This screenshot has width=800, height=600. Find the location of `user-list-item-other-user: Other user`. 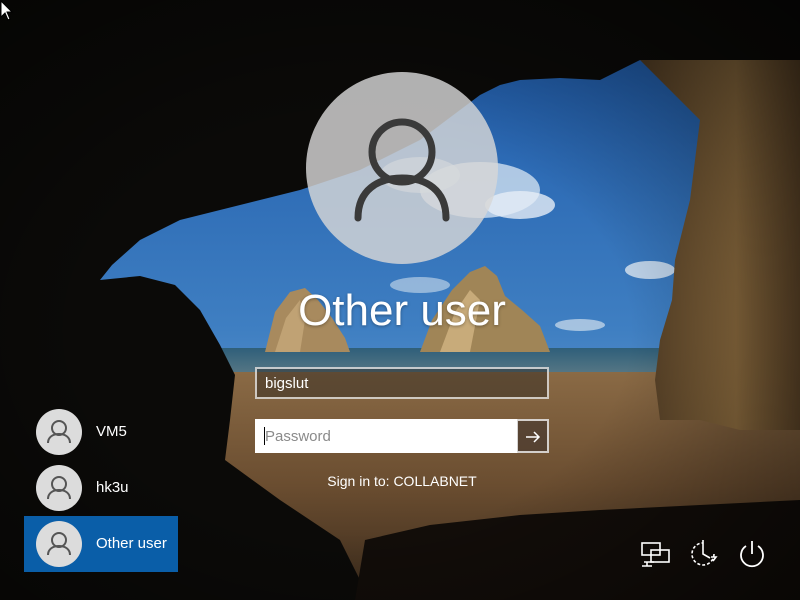

user-list-item-other-user: Other user is located at coordinates (101, 544).